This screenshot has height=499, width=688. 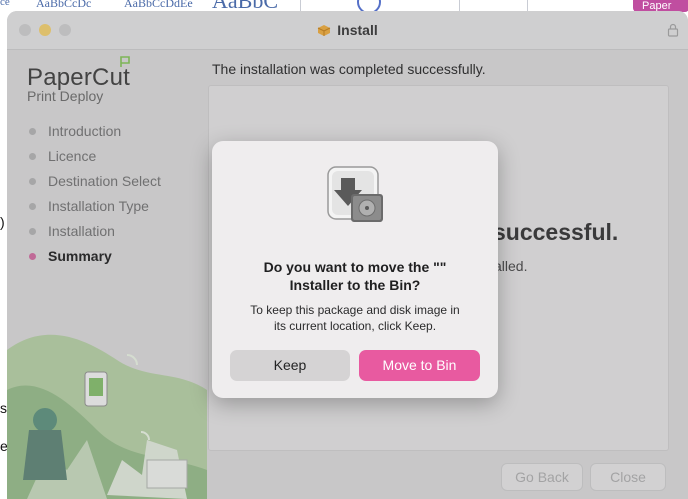 I want to click on keep-button: Keep, so click(x=290, y=365).